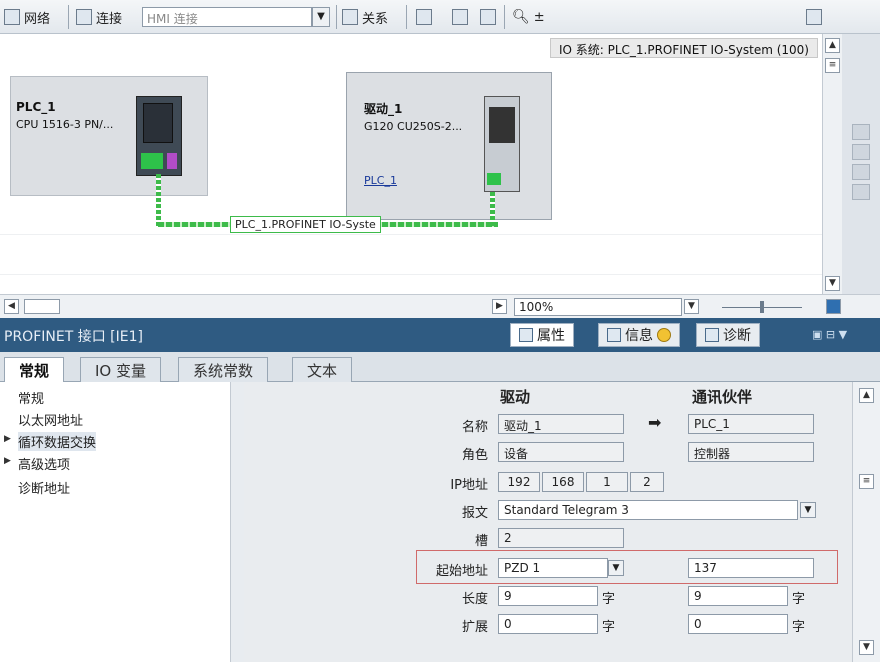 The image size is (880, 662). I want to click on zoom-dropdown-icon: ▼, so click(691, 306).